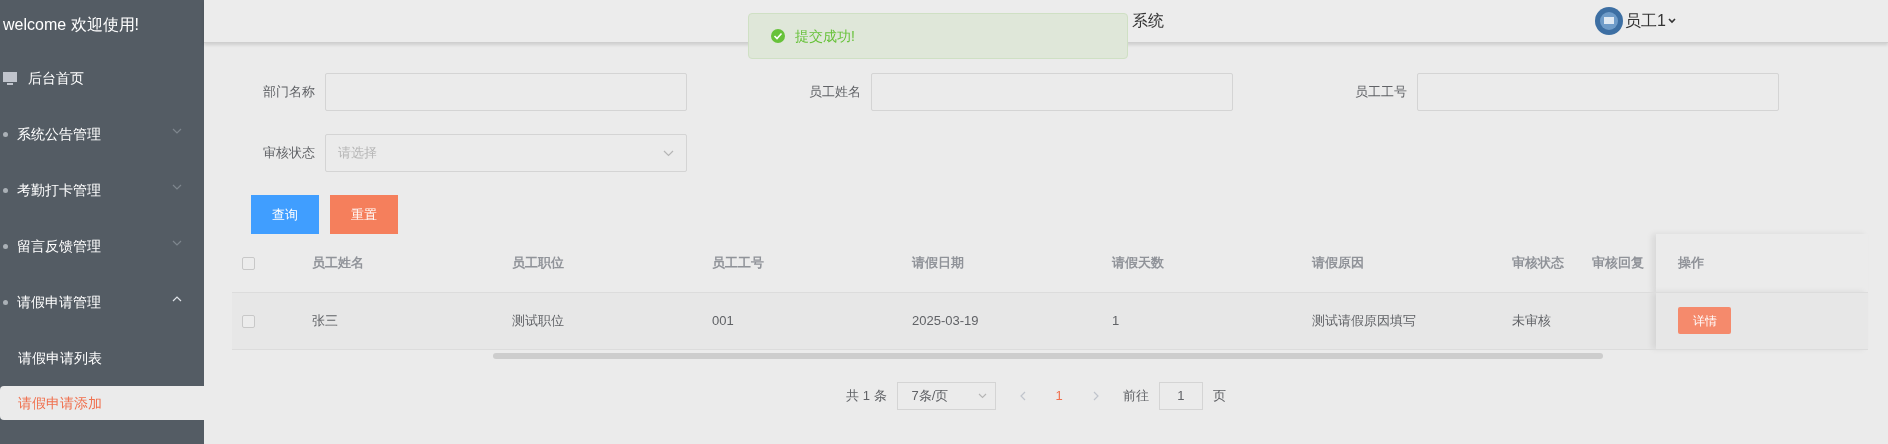 The height and width of the screenshot is (444, 1888). I want to click on table-cell: 测试请假原因填写, so click(1364, 320).